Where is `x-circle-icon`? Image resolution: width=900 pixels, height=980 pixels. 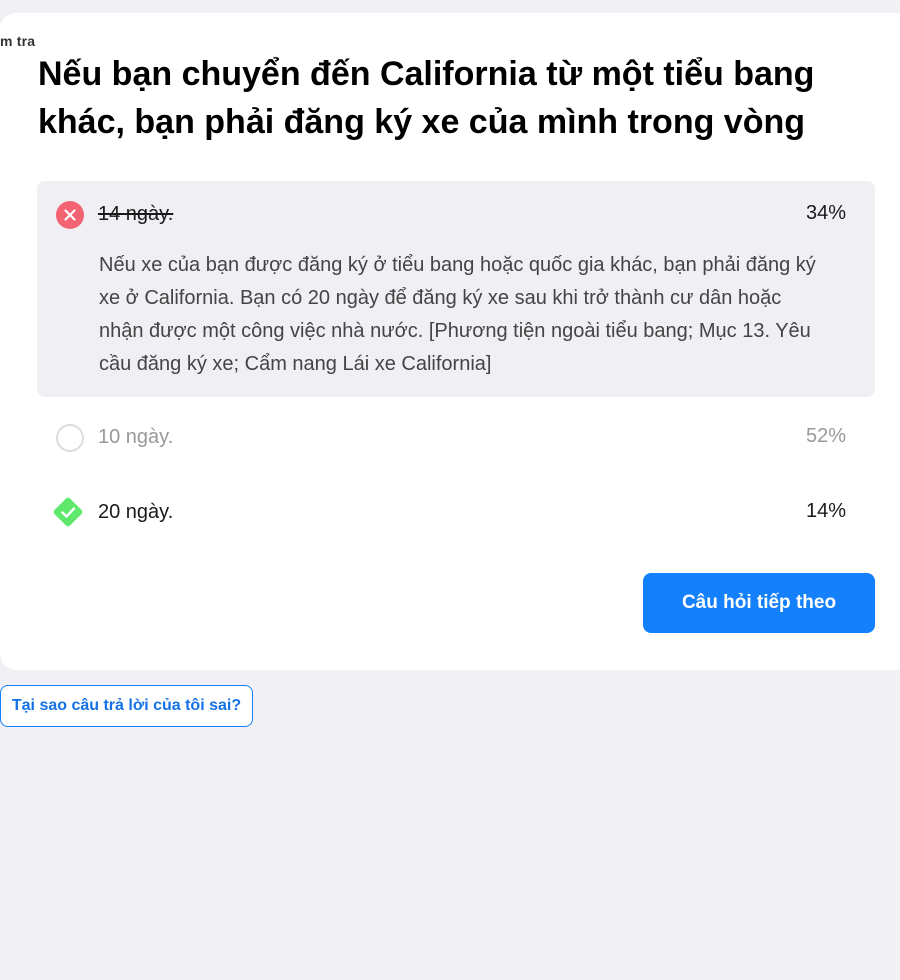
x-circle-icon is located at coordinates (70, 215).